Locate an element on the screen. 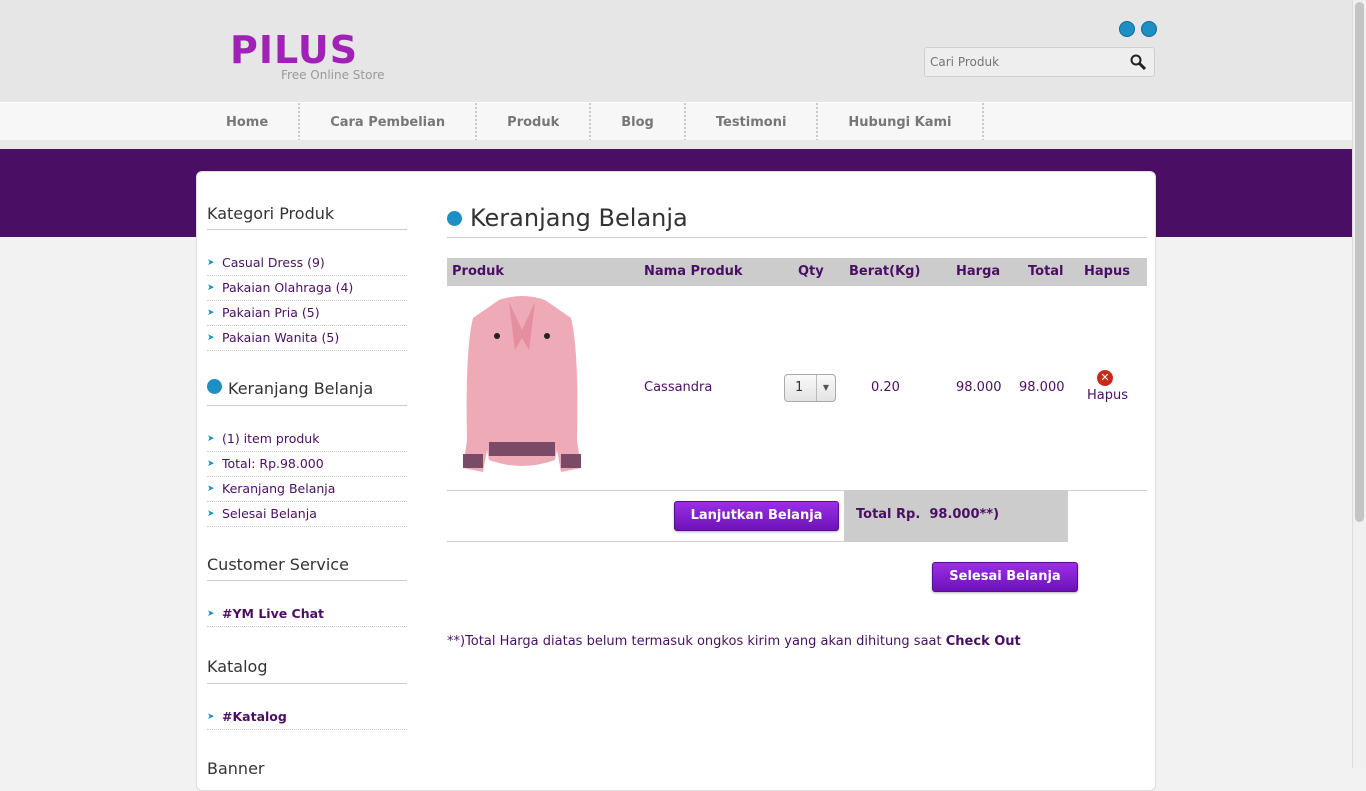 The height and width of the screenshot is (791, 1366). scrollbar is located at coordinates (1359, 384).